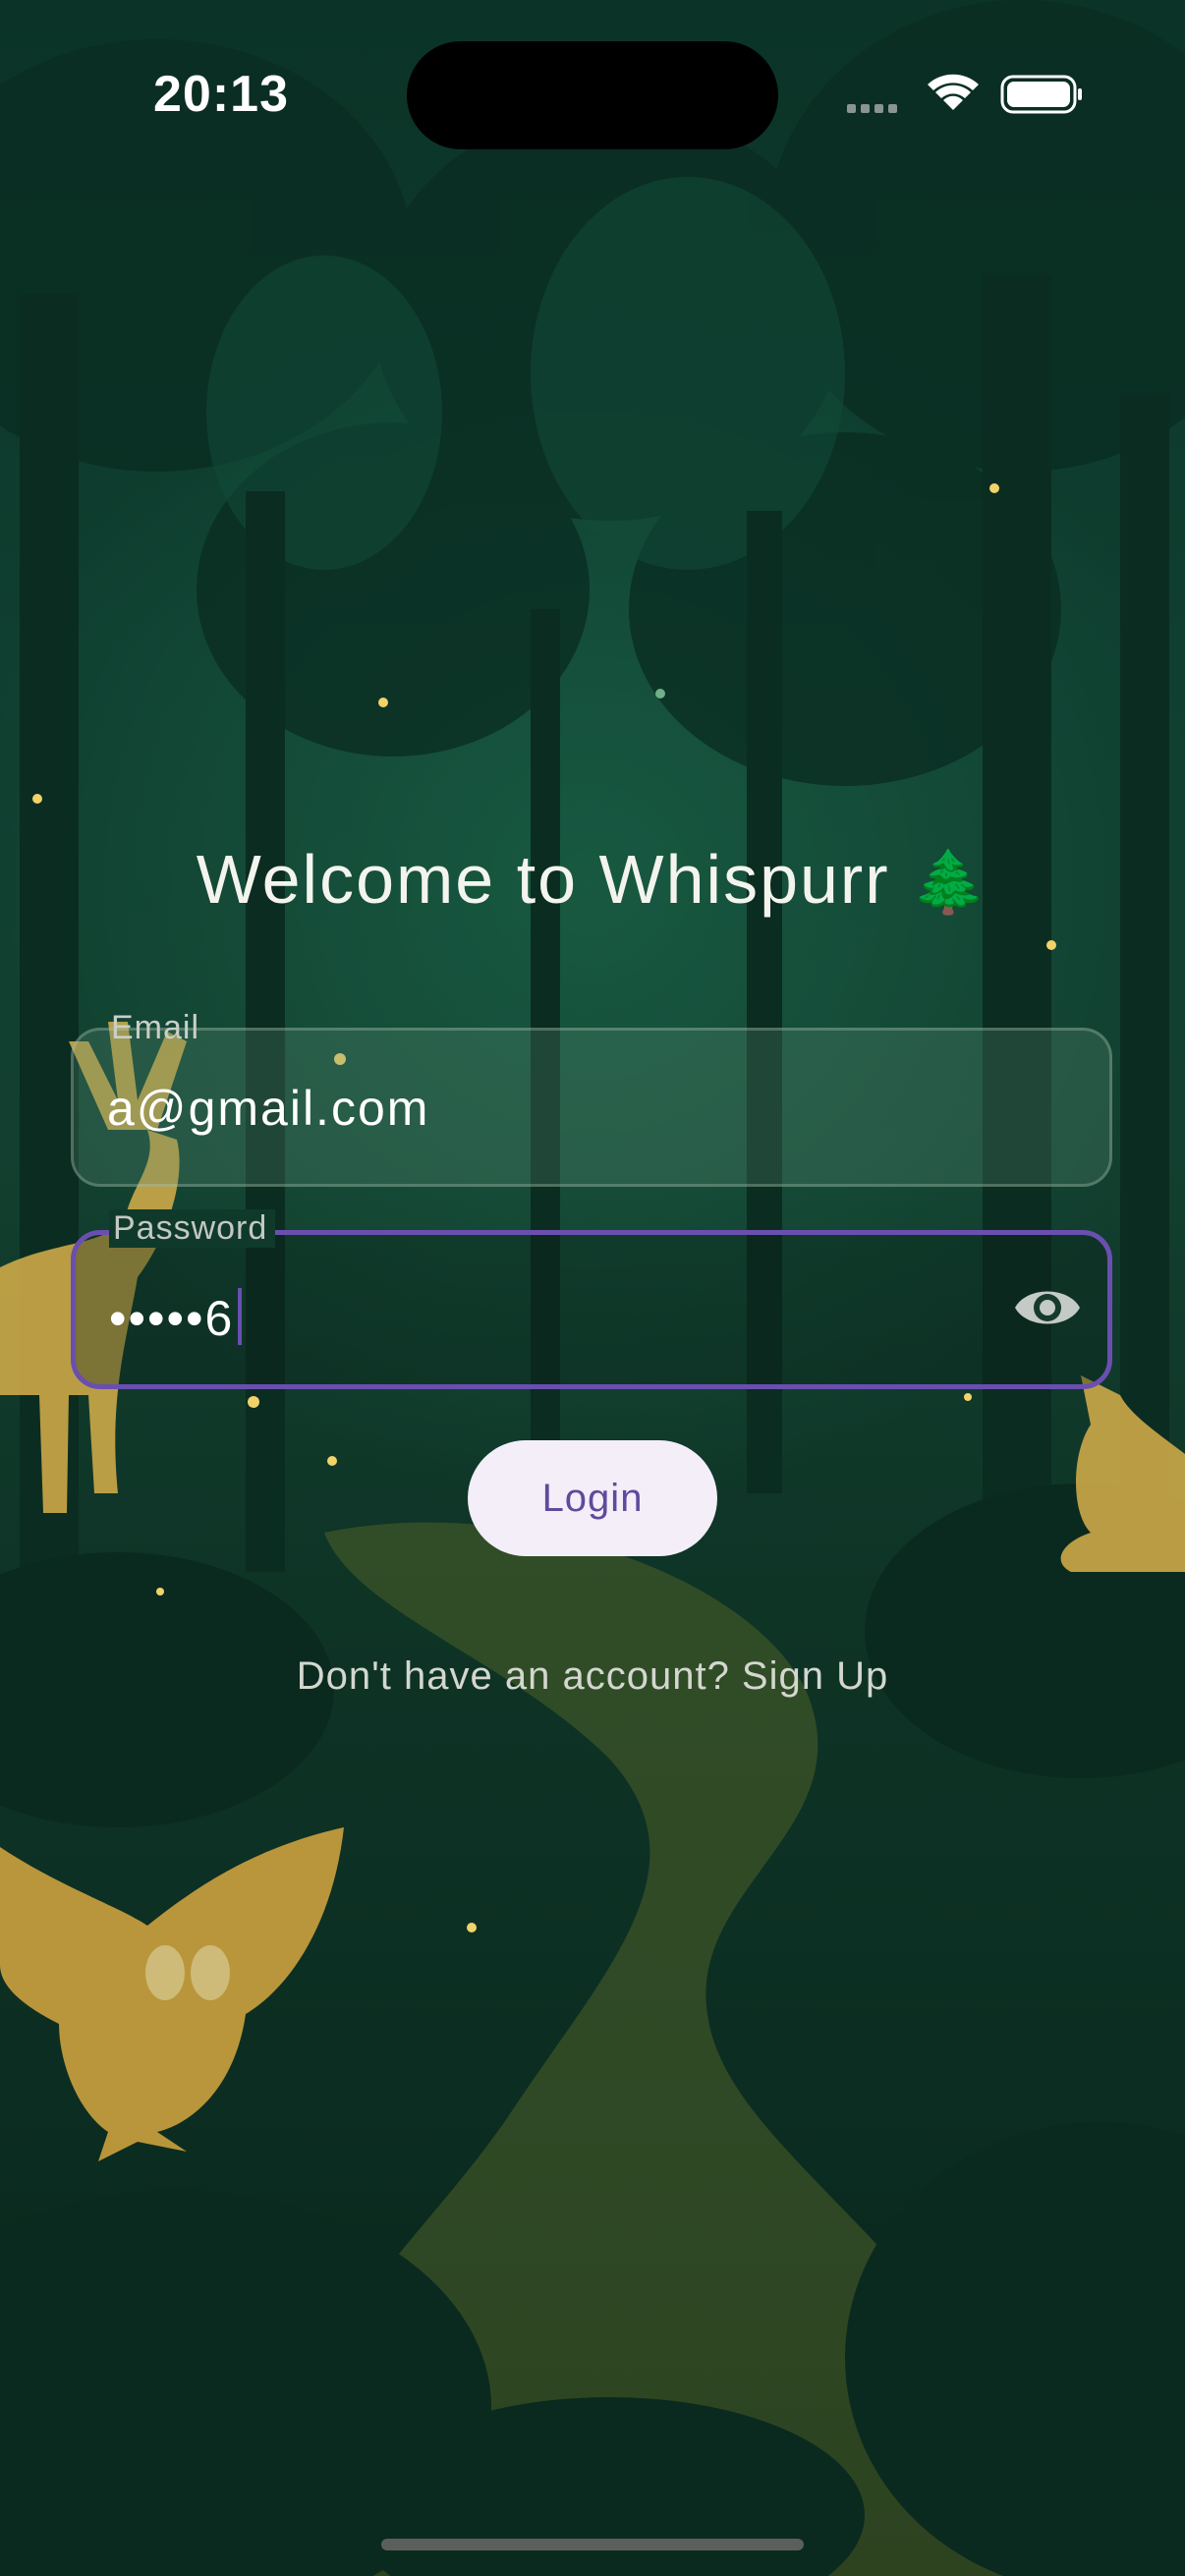  What do you see at coordinates (592, 1098) in the screenshot?
I see `email-field: Email a@gmail.com` at bounding box center [592, 1098].